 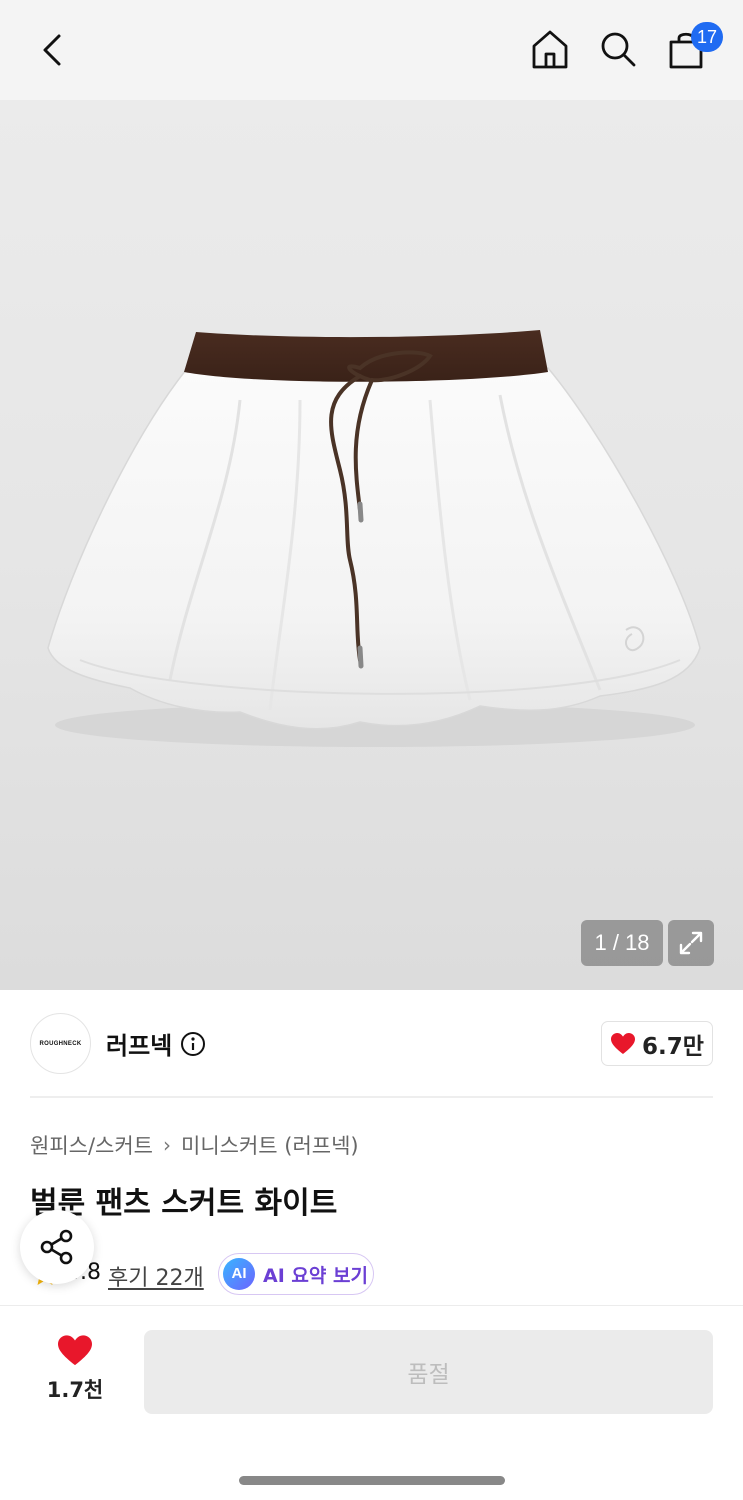 I want to click on brand-like-button: 6.7만, so click(x=657, y=1043).